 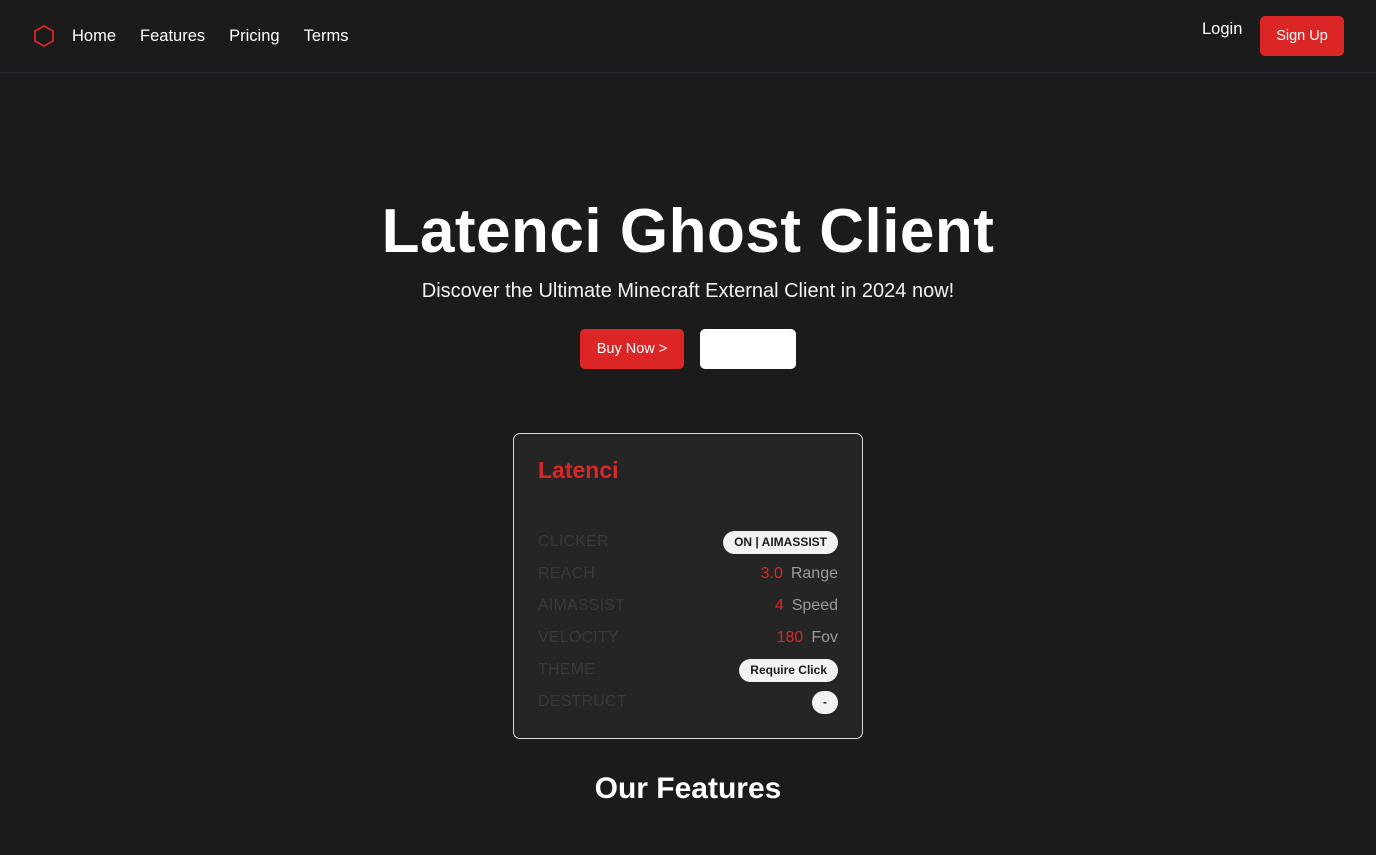 What do you see at coordinates (688, 638) in the screenshot?
I see `setting-row-velocity: VELOCITY 180 Fov` at bounding box center [688, 638].